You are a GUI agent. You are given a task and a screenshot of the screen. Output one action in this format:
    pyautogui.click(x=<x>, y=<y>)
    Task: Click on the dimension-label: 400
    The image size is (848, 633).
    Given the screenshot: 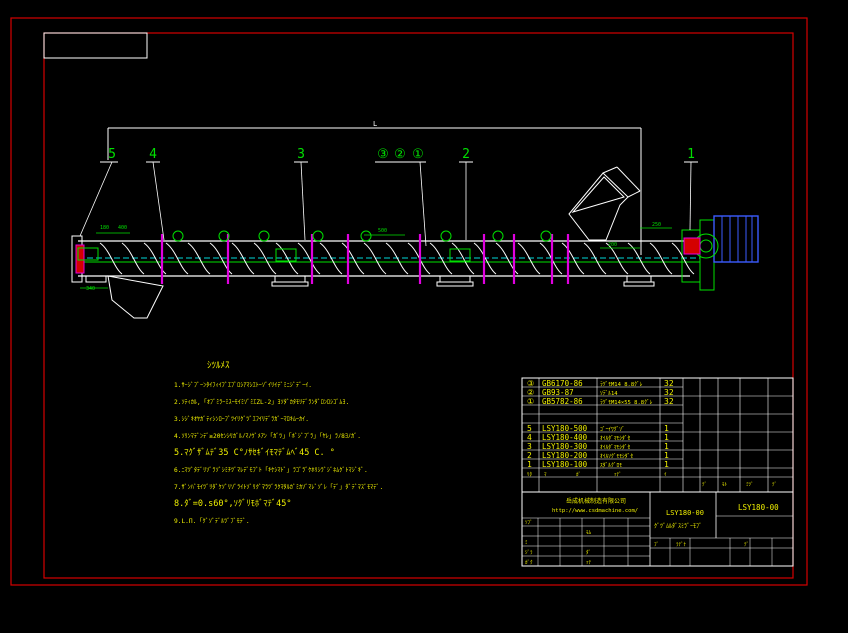 What is the action you would take?
    pyautogui.click(x=122, y=228)
    